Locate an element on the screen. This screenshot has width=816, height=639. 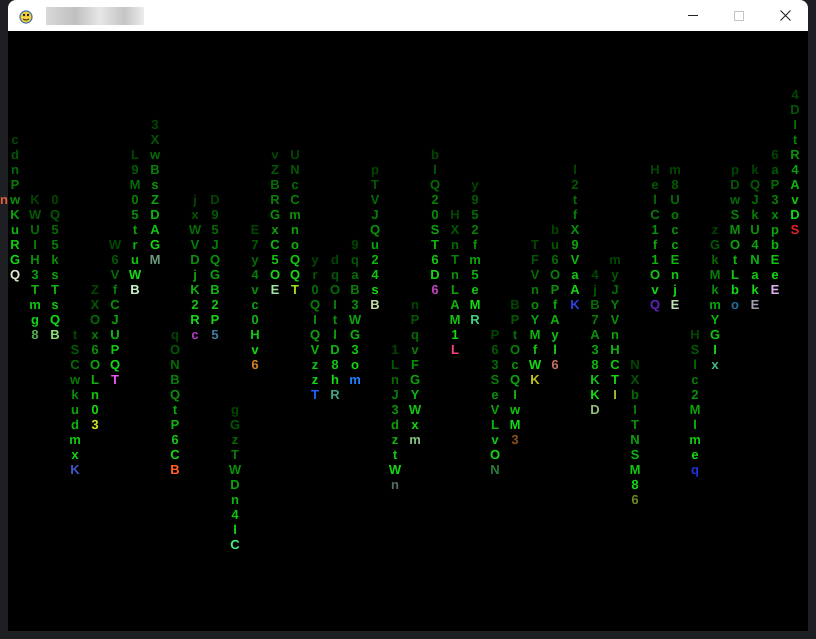
code-column: KWUIH3Tmg8 is located at coordinates (35, 291).